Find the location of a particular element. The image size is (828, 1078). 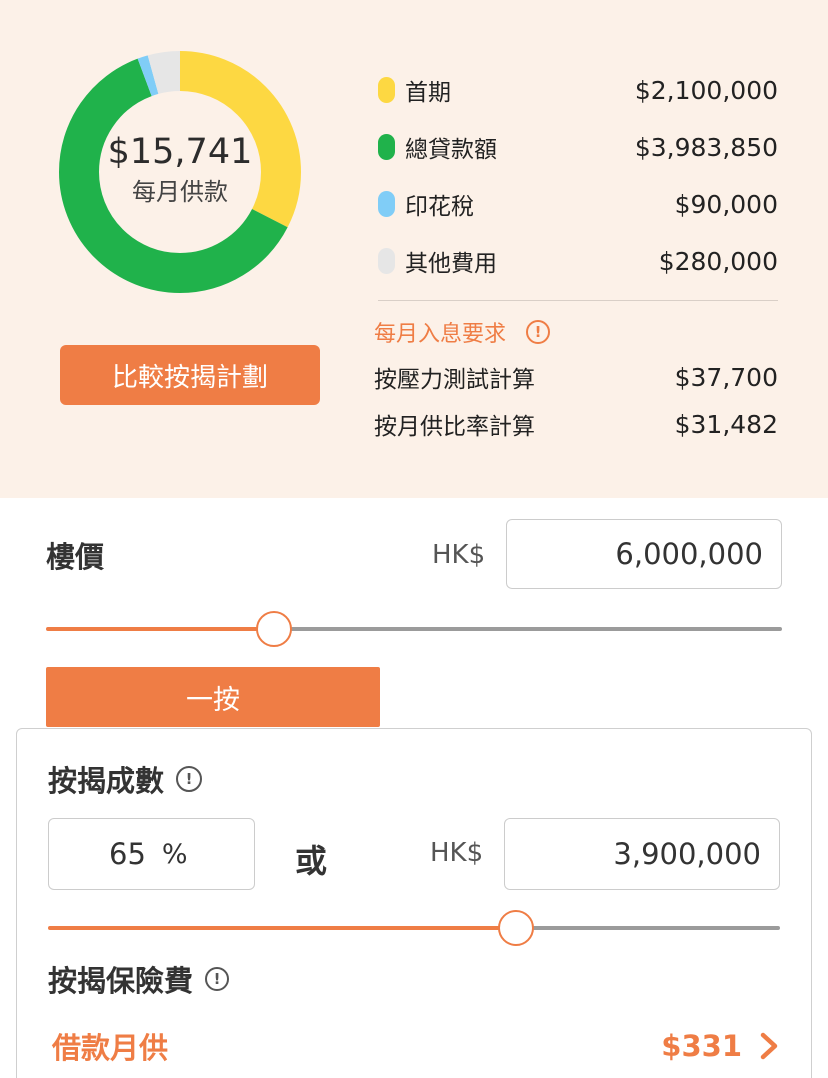

loan-ratio-header: 按揭成數 ! is located at coordinates (125, 779).